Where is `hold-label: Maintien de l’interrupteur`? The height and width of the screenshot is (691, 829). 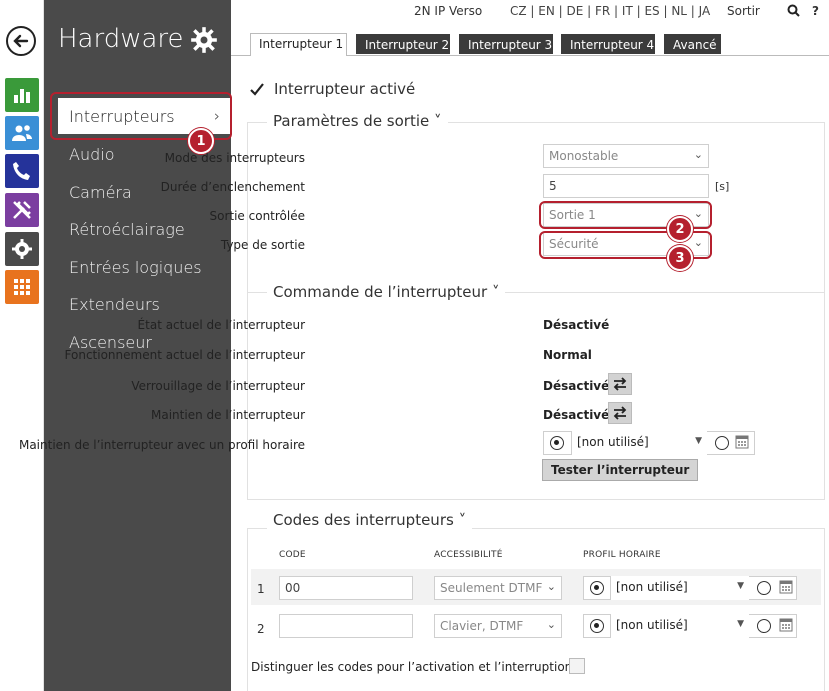
hold-label: Maintien de l’interrupteur is located at coordinates (228, 415).